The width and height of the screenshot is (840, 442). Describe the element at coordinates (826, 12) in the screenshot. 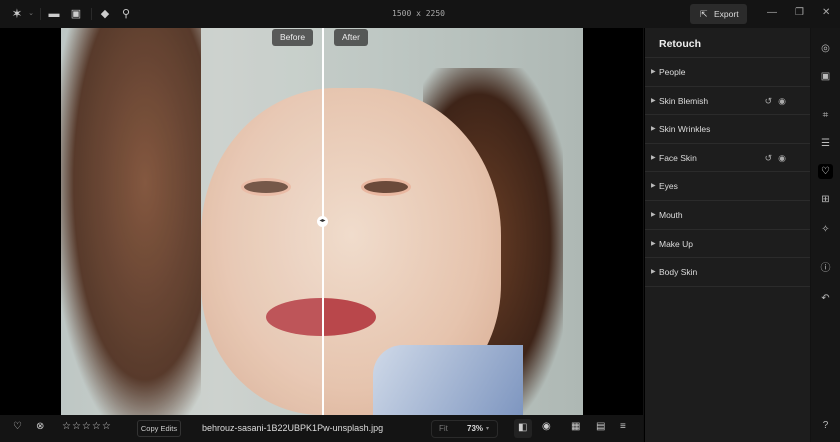

I see `close-button: ✕` at that location.